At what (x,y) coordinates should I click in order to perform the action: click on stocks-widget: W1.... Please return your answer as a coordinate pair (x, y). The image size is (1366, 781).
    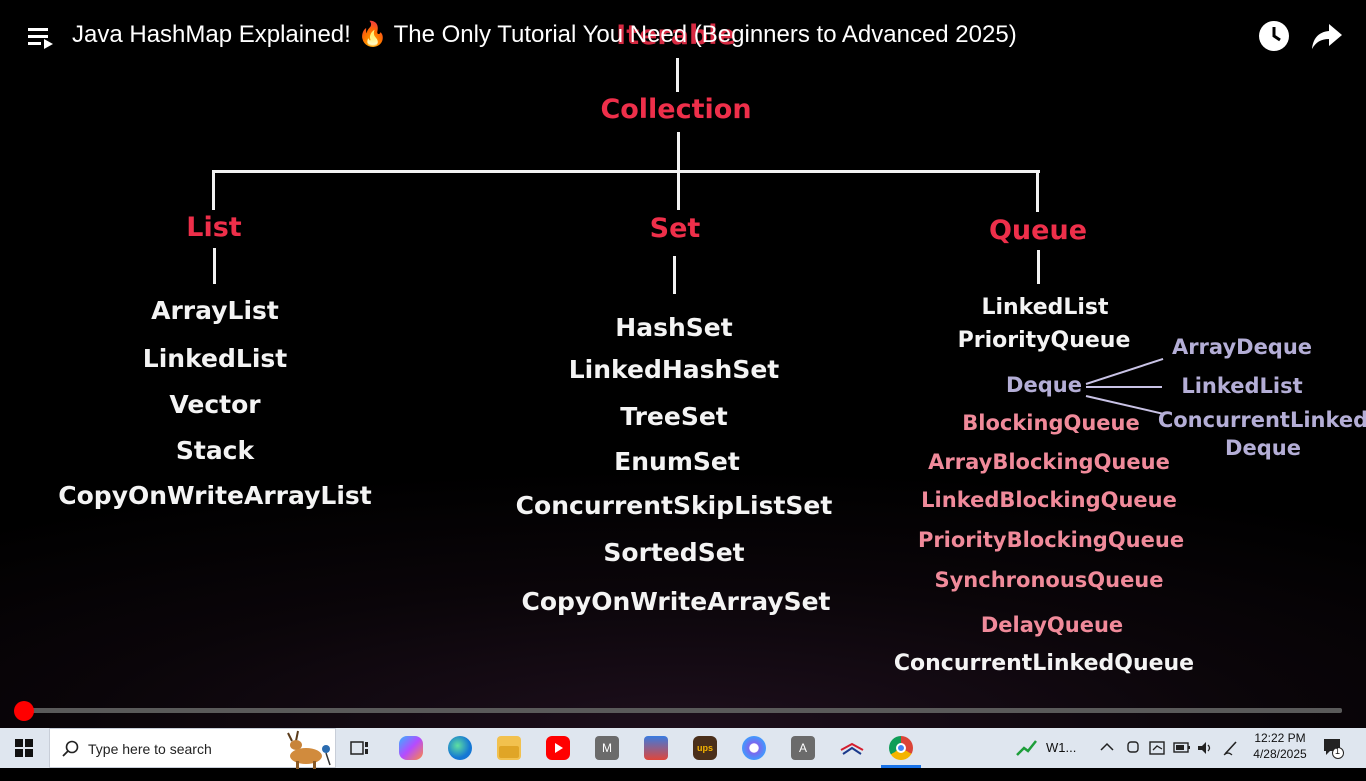
    Looking at the image, I should click on (1049, 748).